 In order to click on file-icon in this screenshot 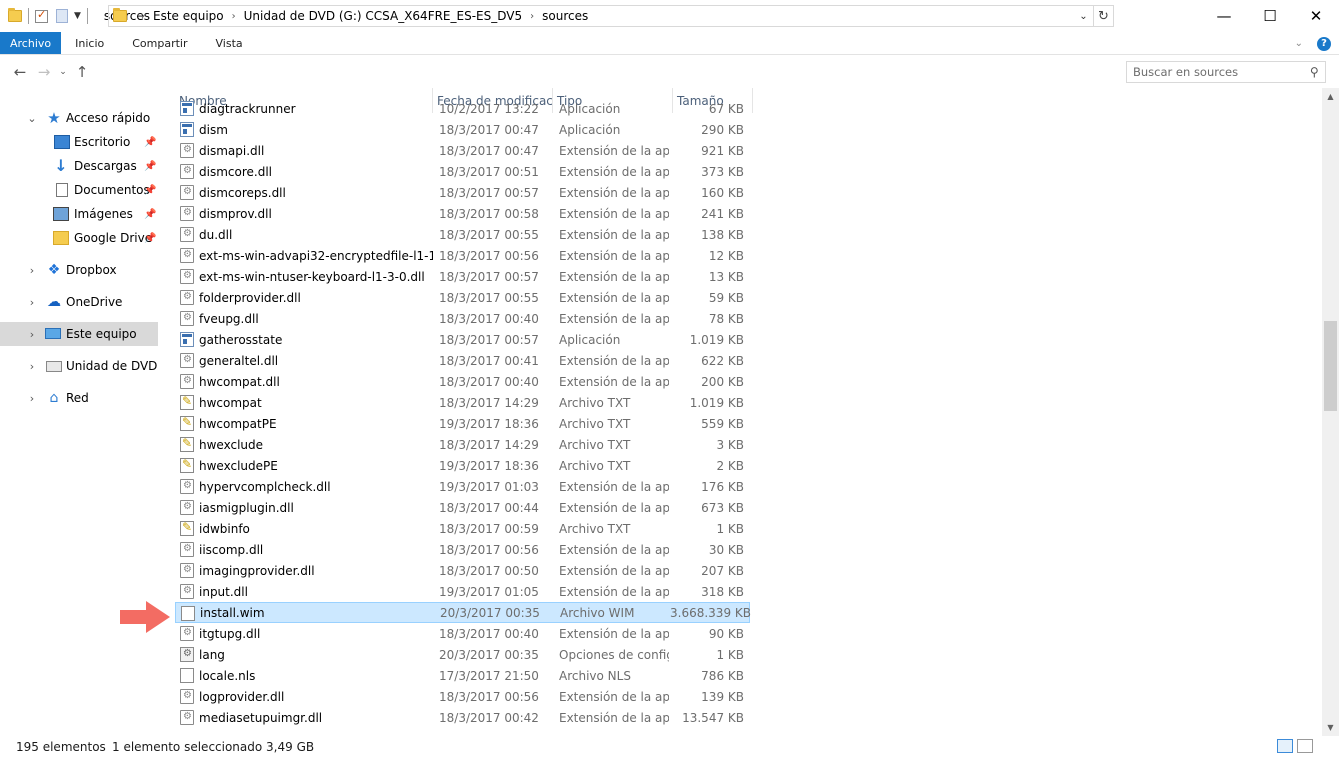, I will do `click(188, 613)`.